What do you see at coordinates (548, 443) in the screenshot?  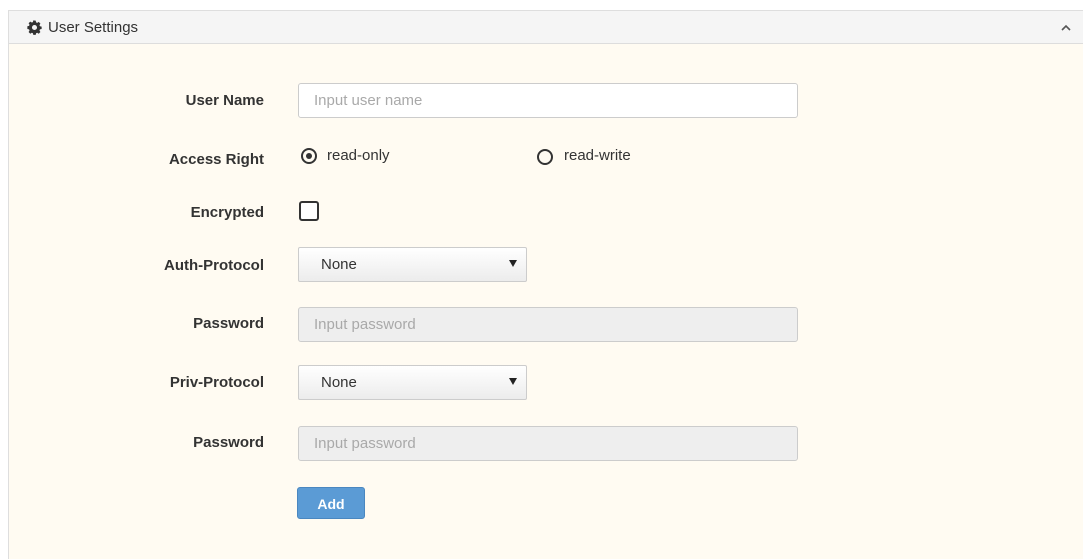 I see `priv-password-input` at bounding box center [548, 443].